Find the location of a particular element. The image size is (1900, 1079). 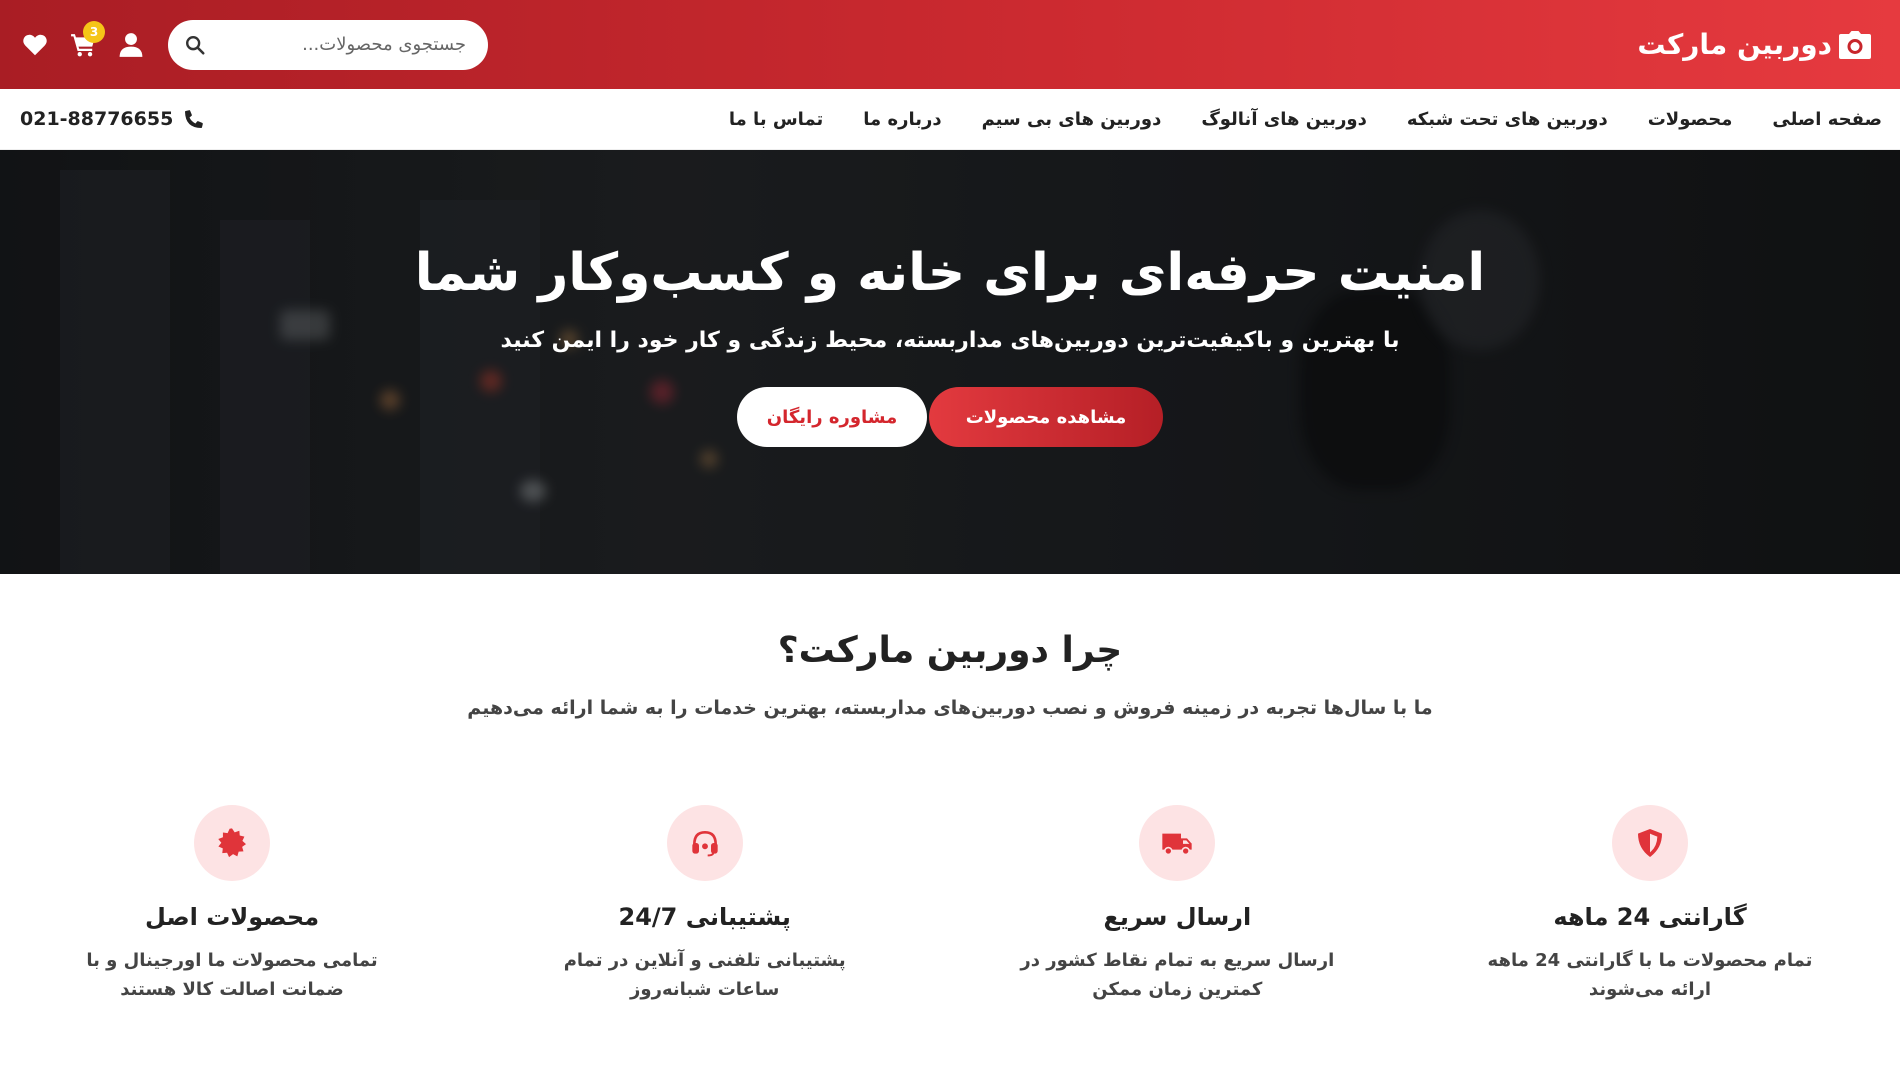

brand-logo: دوربین مارکت is located at coordinates (1754, 44).